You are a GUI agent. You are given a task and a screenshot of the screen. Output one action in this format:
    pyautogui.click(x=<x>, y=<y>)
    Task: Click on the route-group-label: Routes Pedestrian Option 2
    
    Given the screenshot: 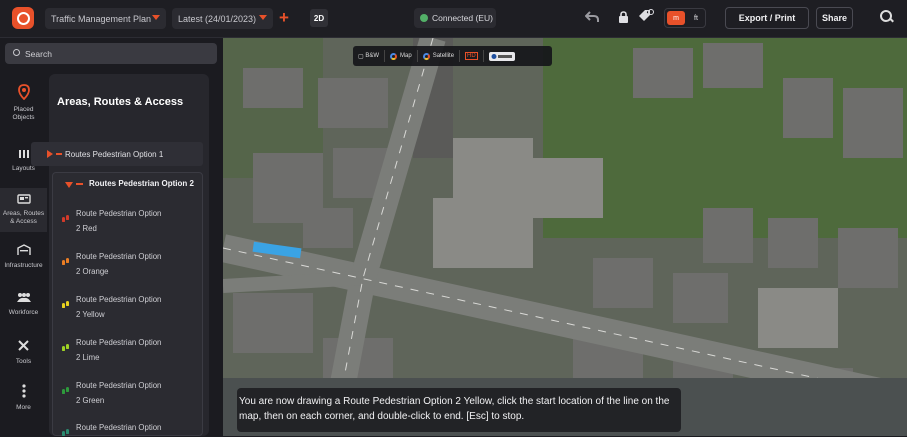 What is the action you would take?
    pyautogui.click(x=141, y=183)
    